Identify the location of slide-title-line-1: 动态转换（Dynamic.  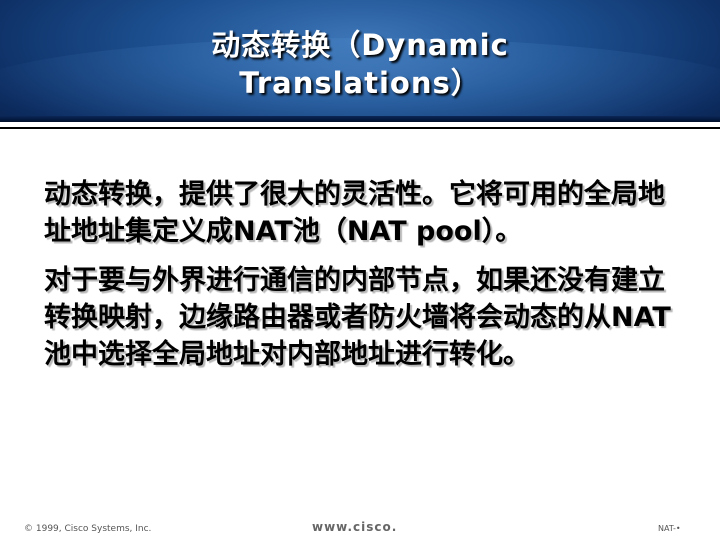
(360, 45).